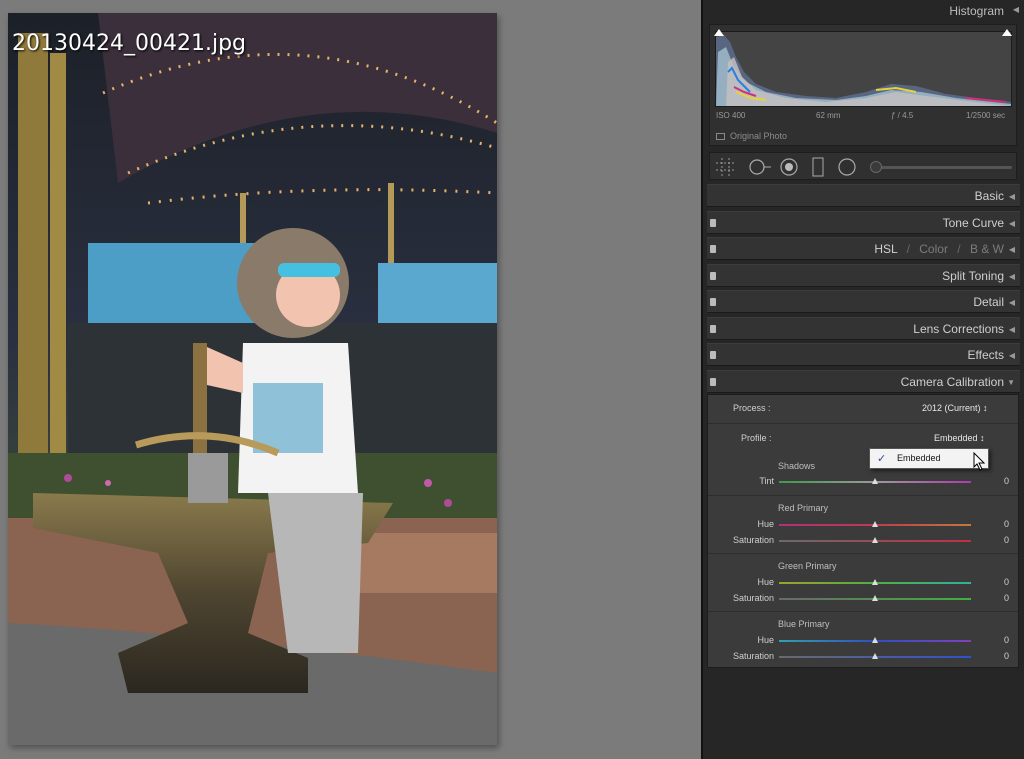  Describe the element at coordinates (989, 196) in the screenshot. I see `panel-title-basic: Basic` at that location.